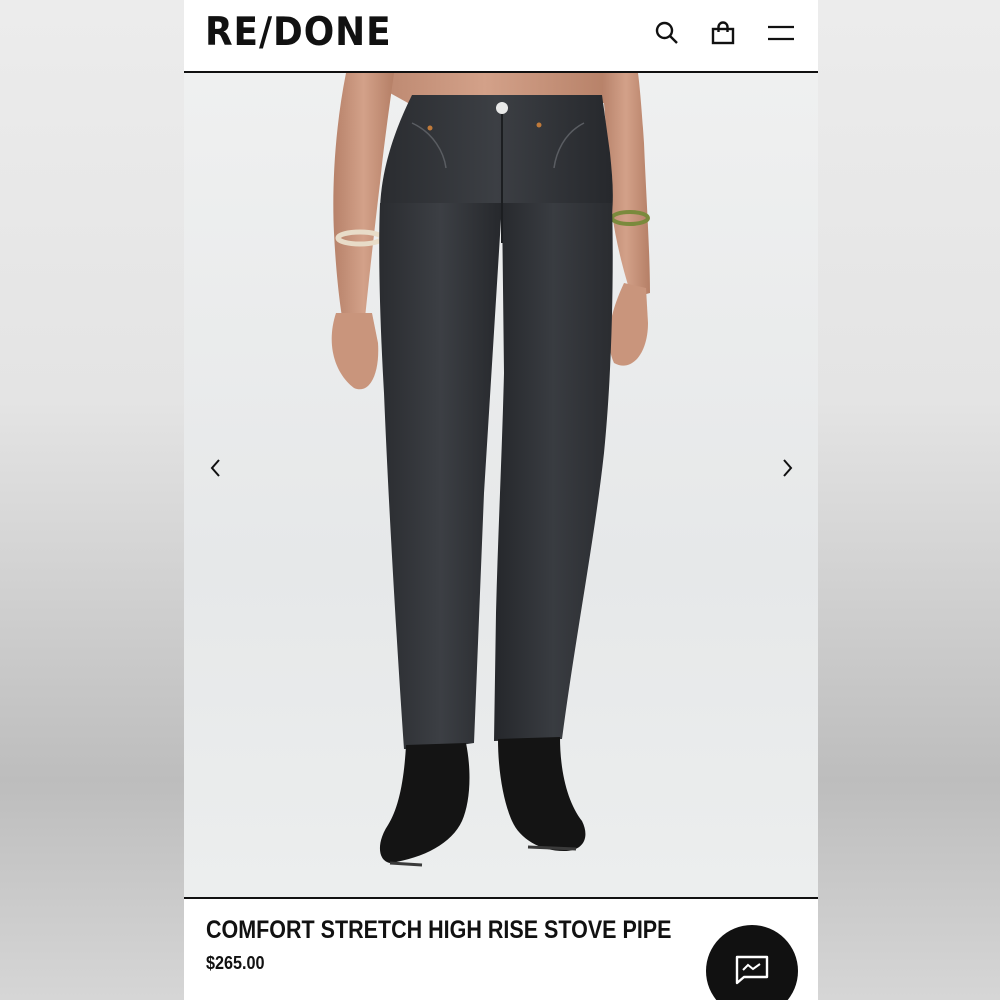  Describe the element at coordinates (752, 970) in the screenshot. I see `chat-icon` at that location.